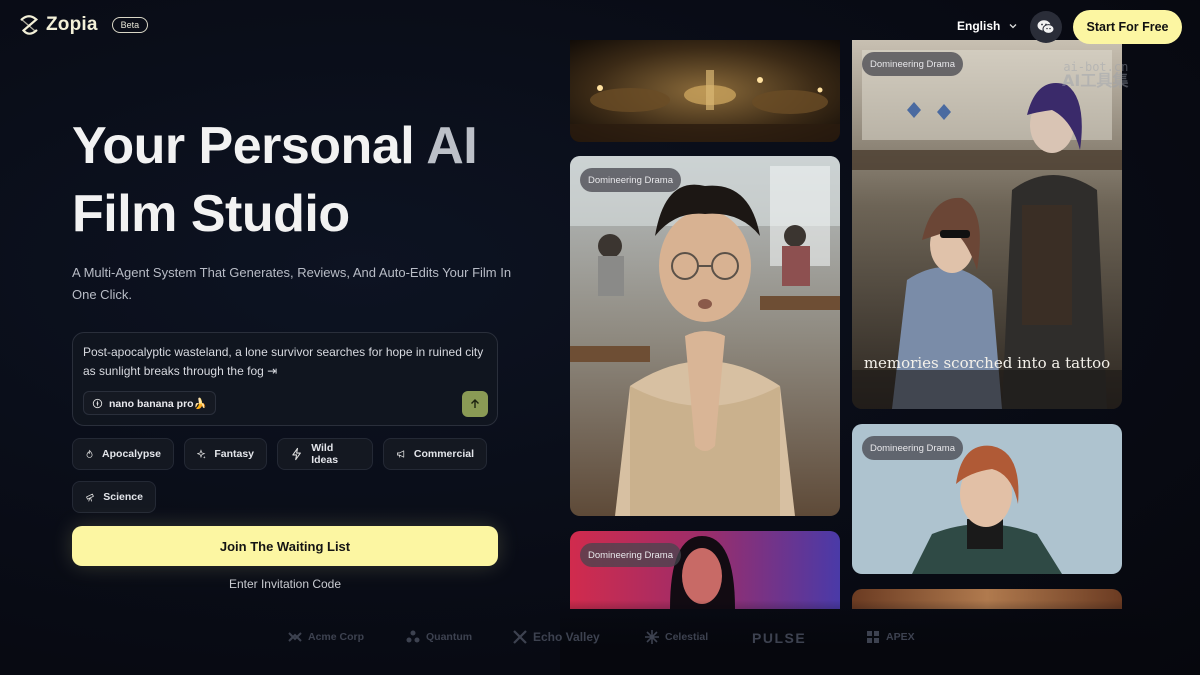 The image size is (1200, 675). What do you see at coordinates (652, 637) in the screenshot?
I see `celestial-logo-icon` at bounding box center [652, 637].